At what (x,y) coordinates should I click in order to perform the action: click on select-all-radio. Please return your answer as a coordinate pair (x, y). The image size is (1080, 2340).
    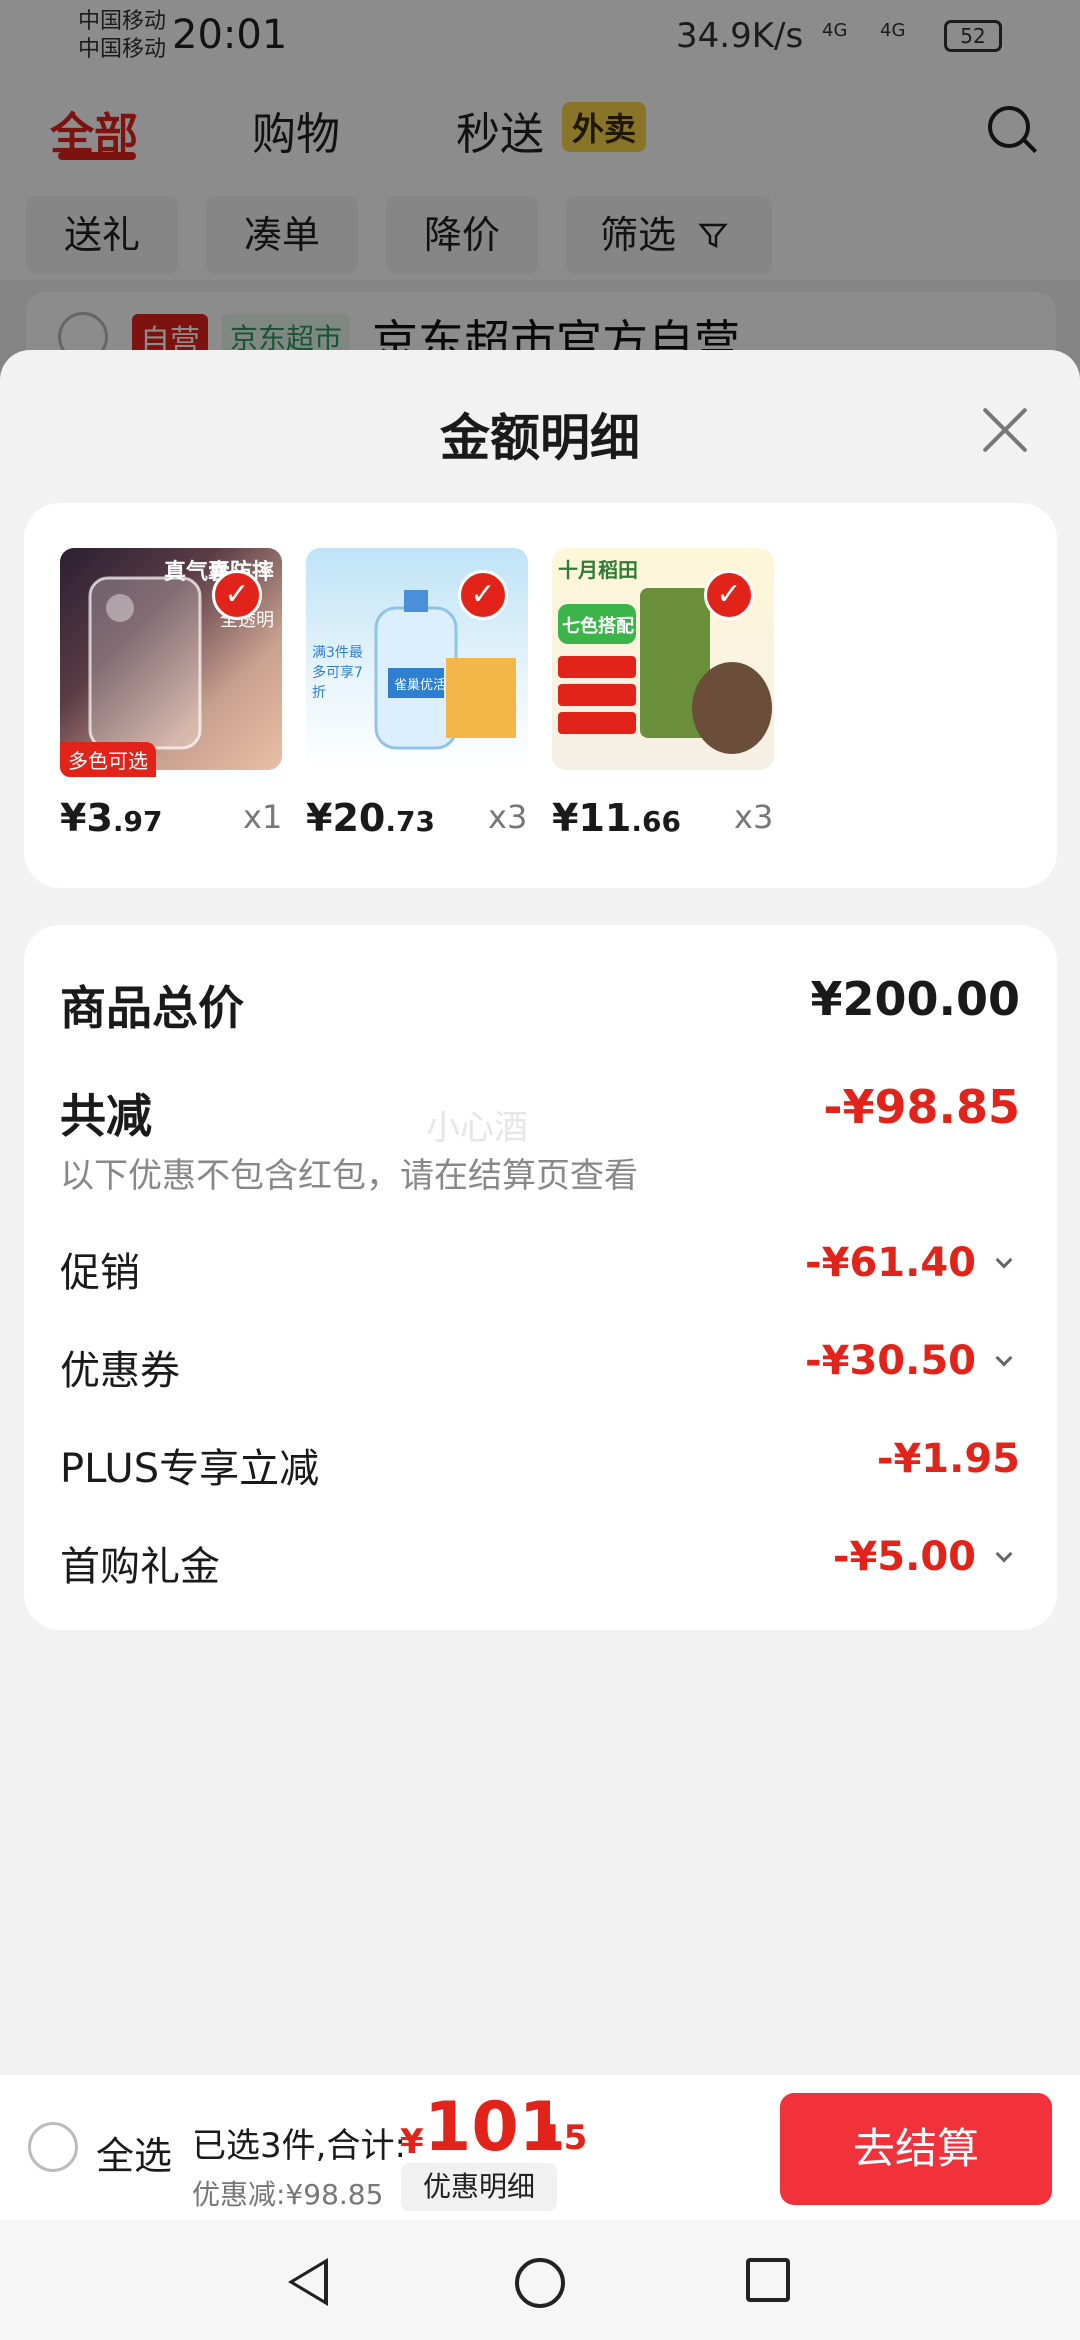
    Looking at the image, I should click on (53, 2147).